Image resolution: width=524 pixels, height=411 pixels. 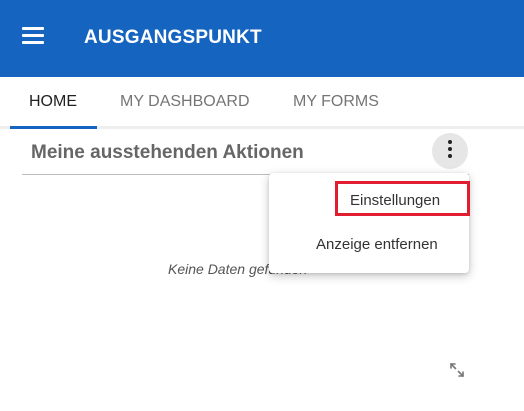 What do you see at coordinates (369, 223) in the screenshot?
I see `context-menu: Einstellungen Anzeige entfernen` at bounding box center [369, 223].